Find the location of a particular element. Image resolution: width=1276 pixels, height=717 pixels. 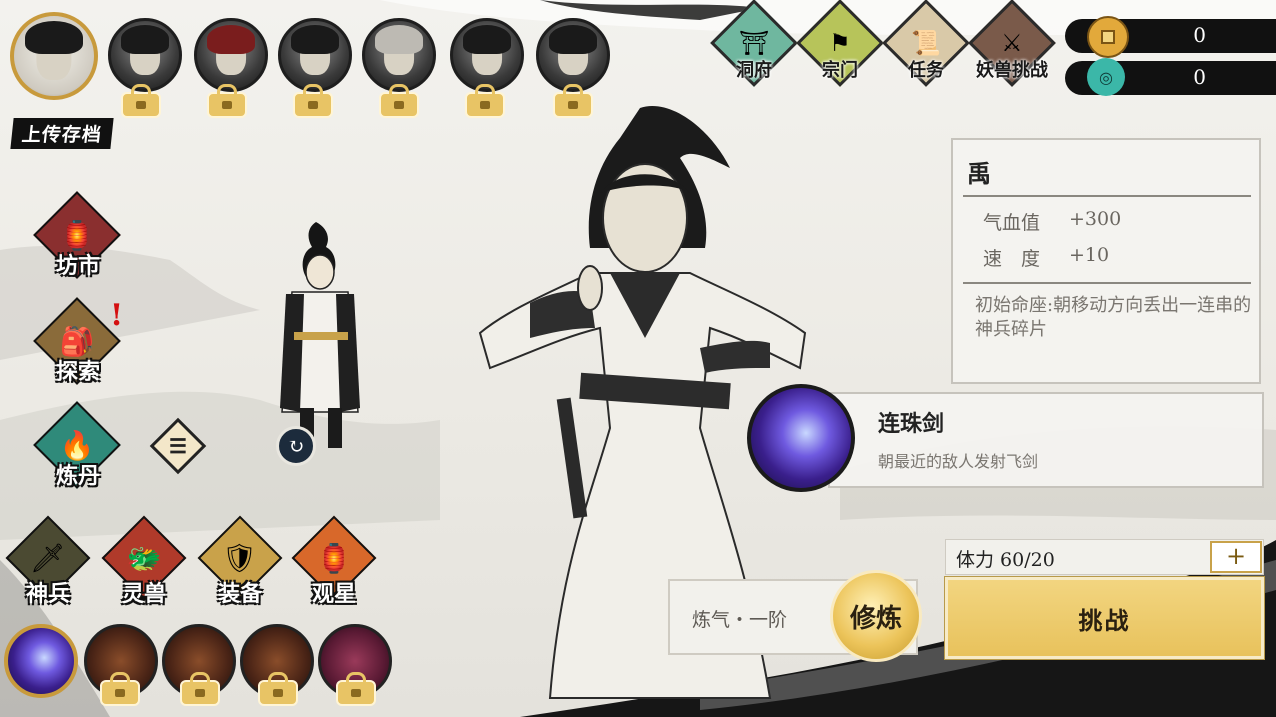

stargazing-label: 观星 is located at coordinates (333, 594).